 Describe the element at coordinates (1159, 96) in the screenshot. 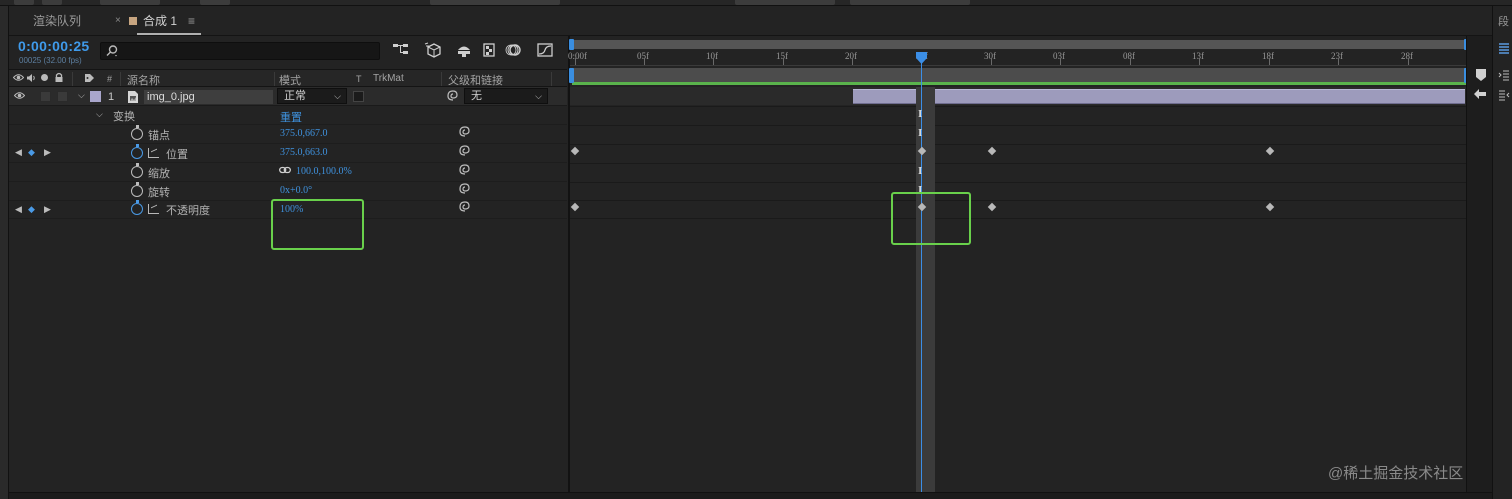

I see `layer-duration-bar` at that location.